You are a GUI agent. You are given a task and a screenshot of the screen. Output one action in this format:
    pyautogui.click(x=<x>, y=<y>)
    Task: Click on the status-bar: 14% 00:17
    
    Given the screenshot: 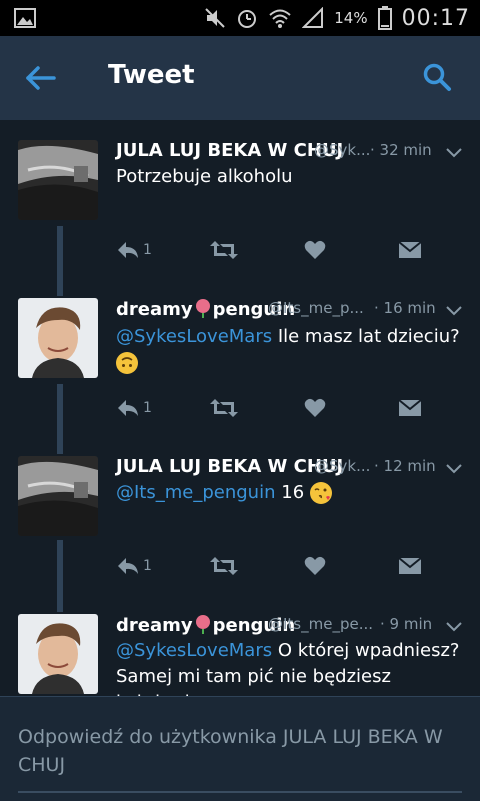 What is the action you would take?
    pyautogui.click(x=240, y=18)
    